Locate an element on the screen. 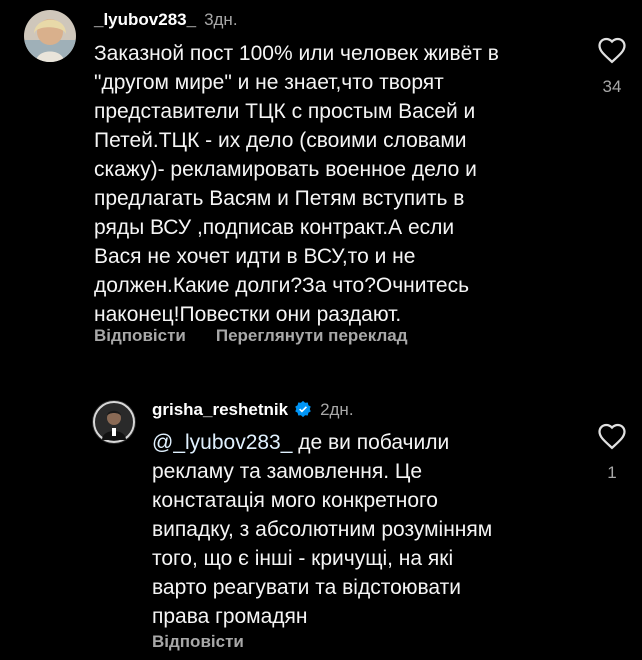 The width and height of the screenshot is (642, 660). mention-link: @_lyubov283_ is located at coordinates (222, 442).